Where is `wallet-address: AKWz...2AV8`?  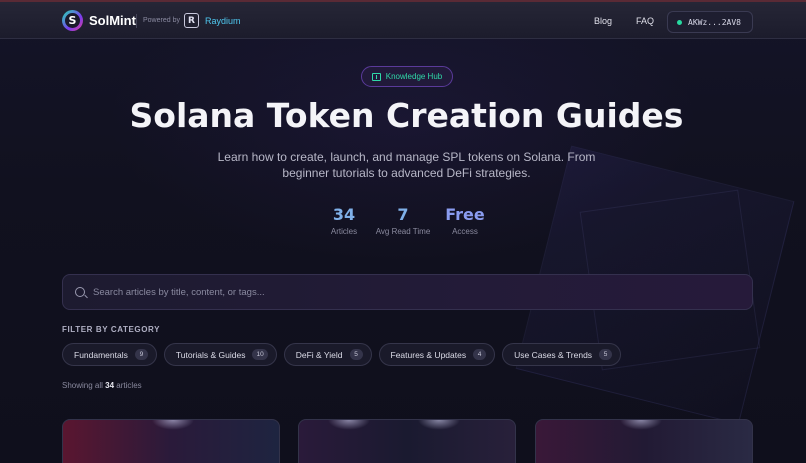 wallet-address: AKWz...2AV8 is located at coordinates (714, 22).